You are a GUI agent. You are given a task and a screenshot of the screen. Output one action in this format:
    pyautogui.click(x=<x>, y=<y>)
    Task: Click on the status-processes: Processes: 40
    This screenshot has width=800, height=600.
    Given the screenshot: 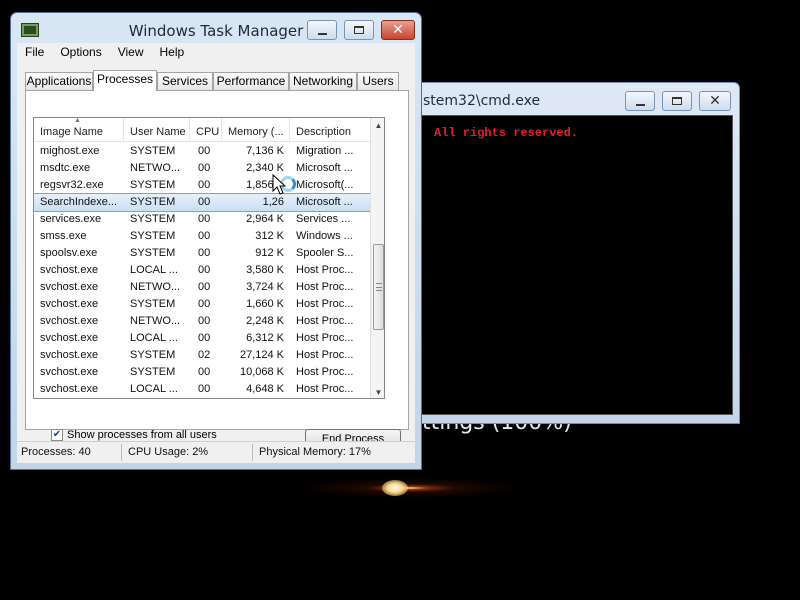 What is the action you would take?
    pyautogui.click(x=56, y=452)
    